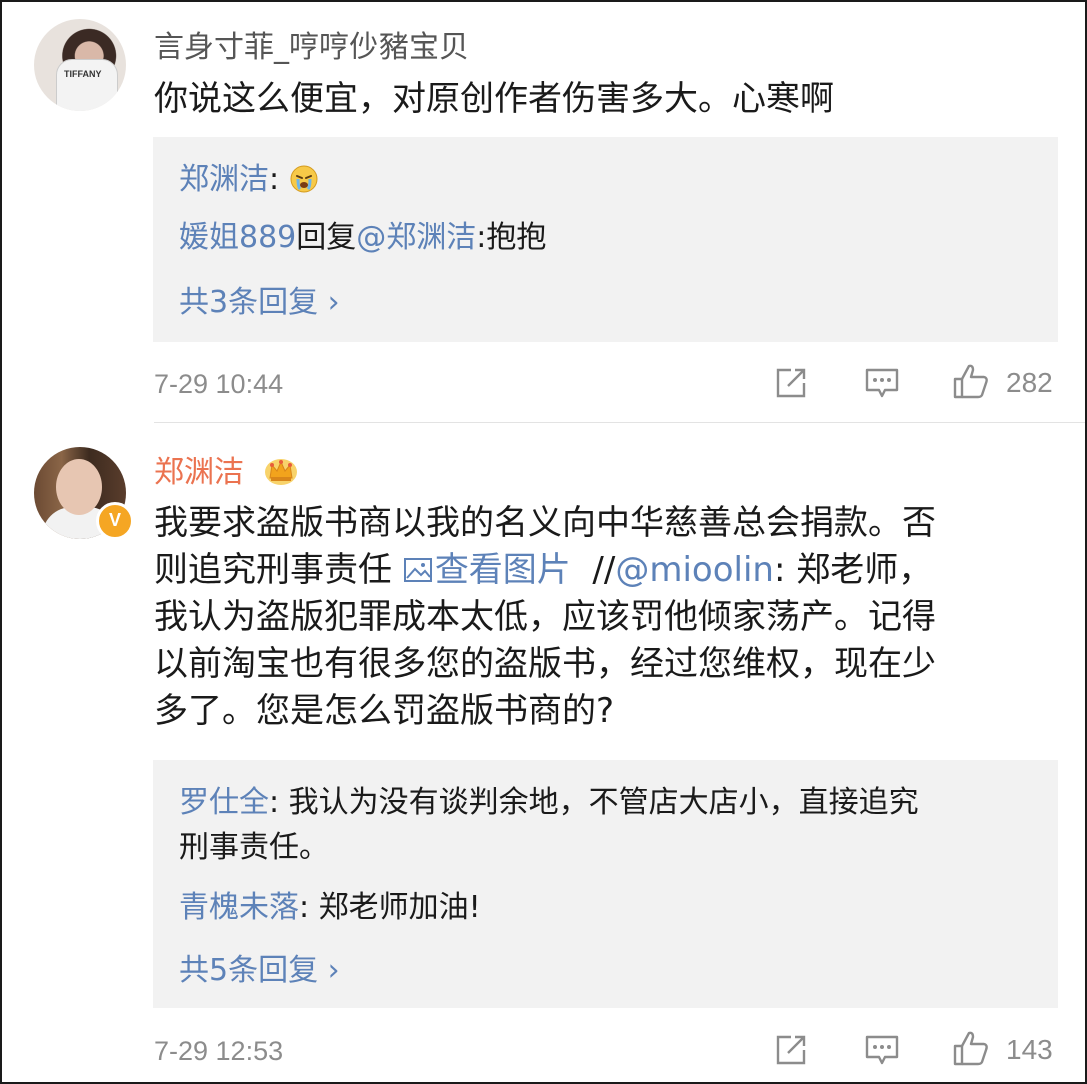 This screenshot has width=1087, height=1084. I want to click on comment-line-text: : 郑老师，, so click(853, 570).